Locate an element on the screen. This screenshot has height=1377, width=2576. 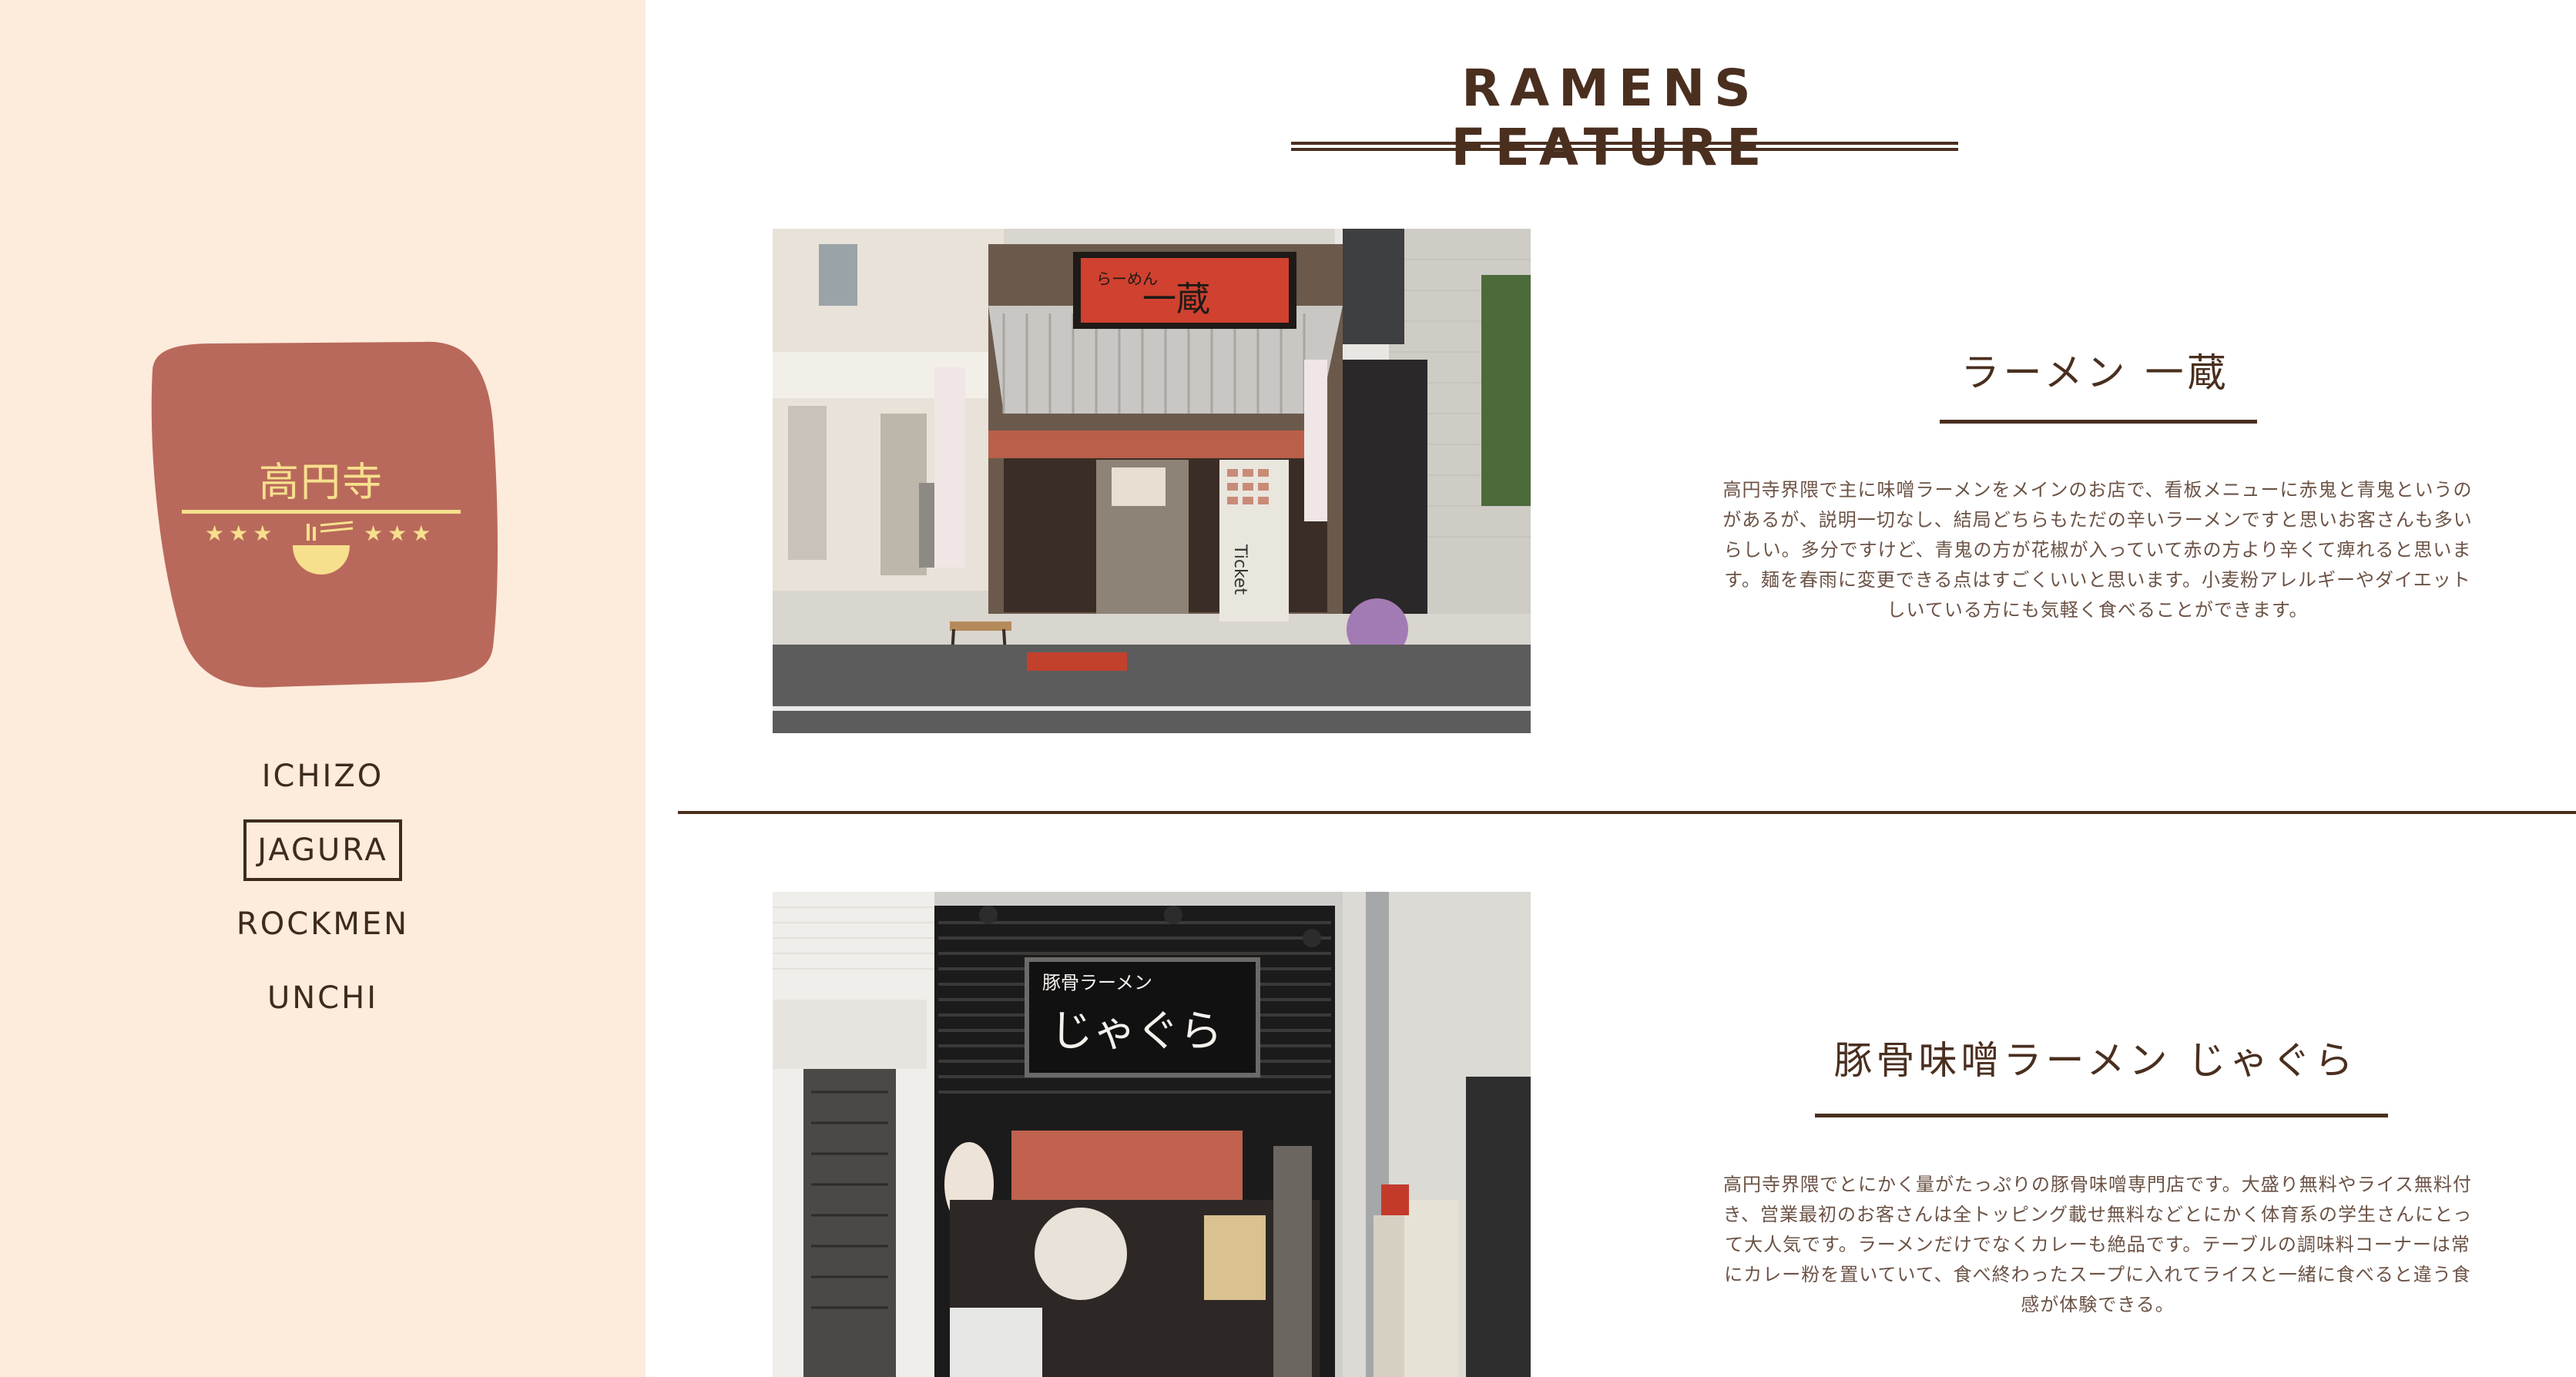
nav-item-jagura: JAGURA is located at coordinates (323, 850).